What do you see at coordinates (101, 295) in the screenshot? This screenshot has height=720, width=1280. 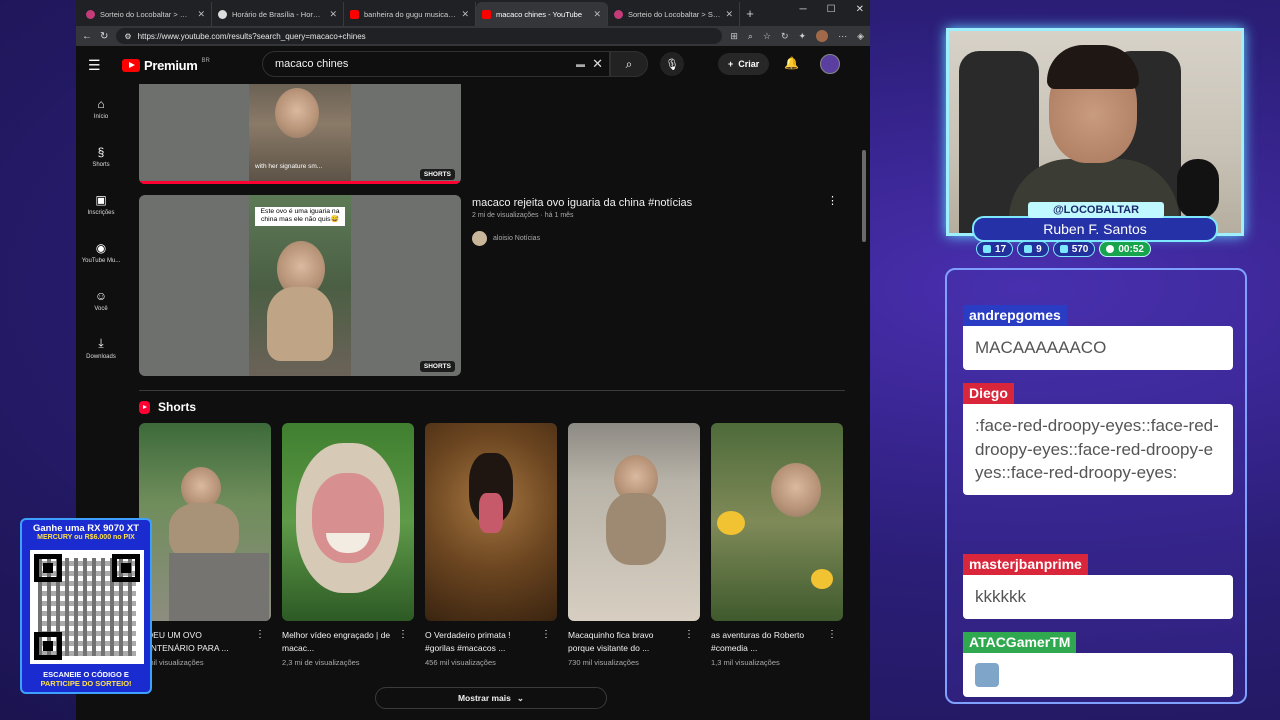 I see `user-icon: ☺` at bounding box center [101, 295].